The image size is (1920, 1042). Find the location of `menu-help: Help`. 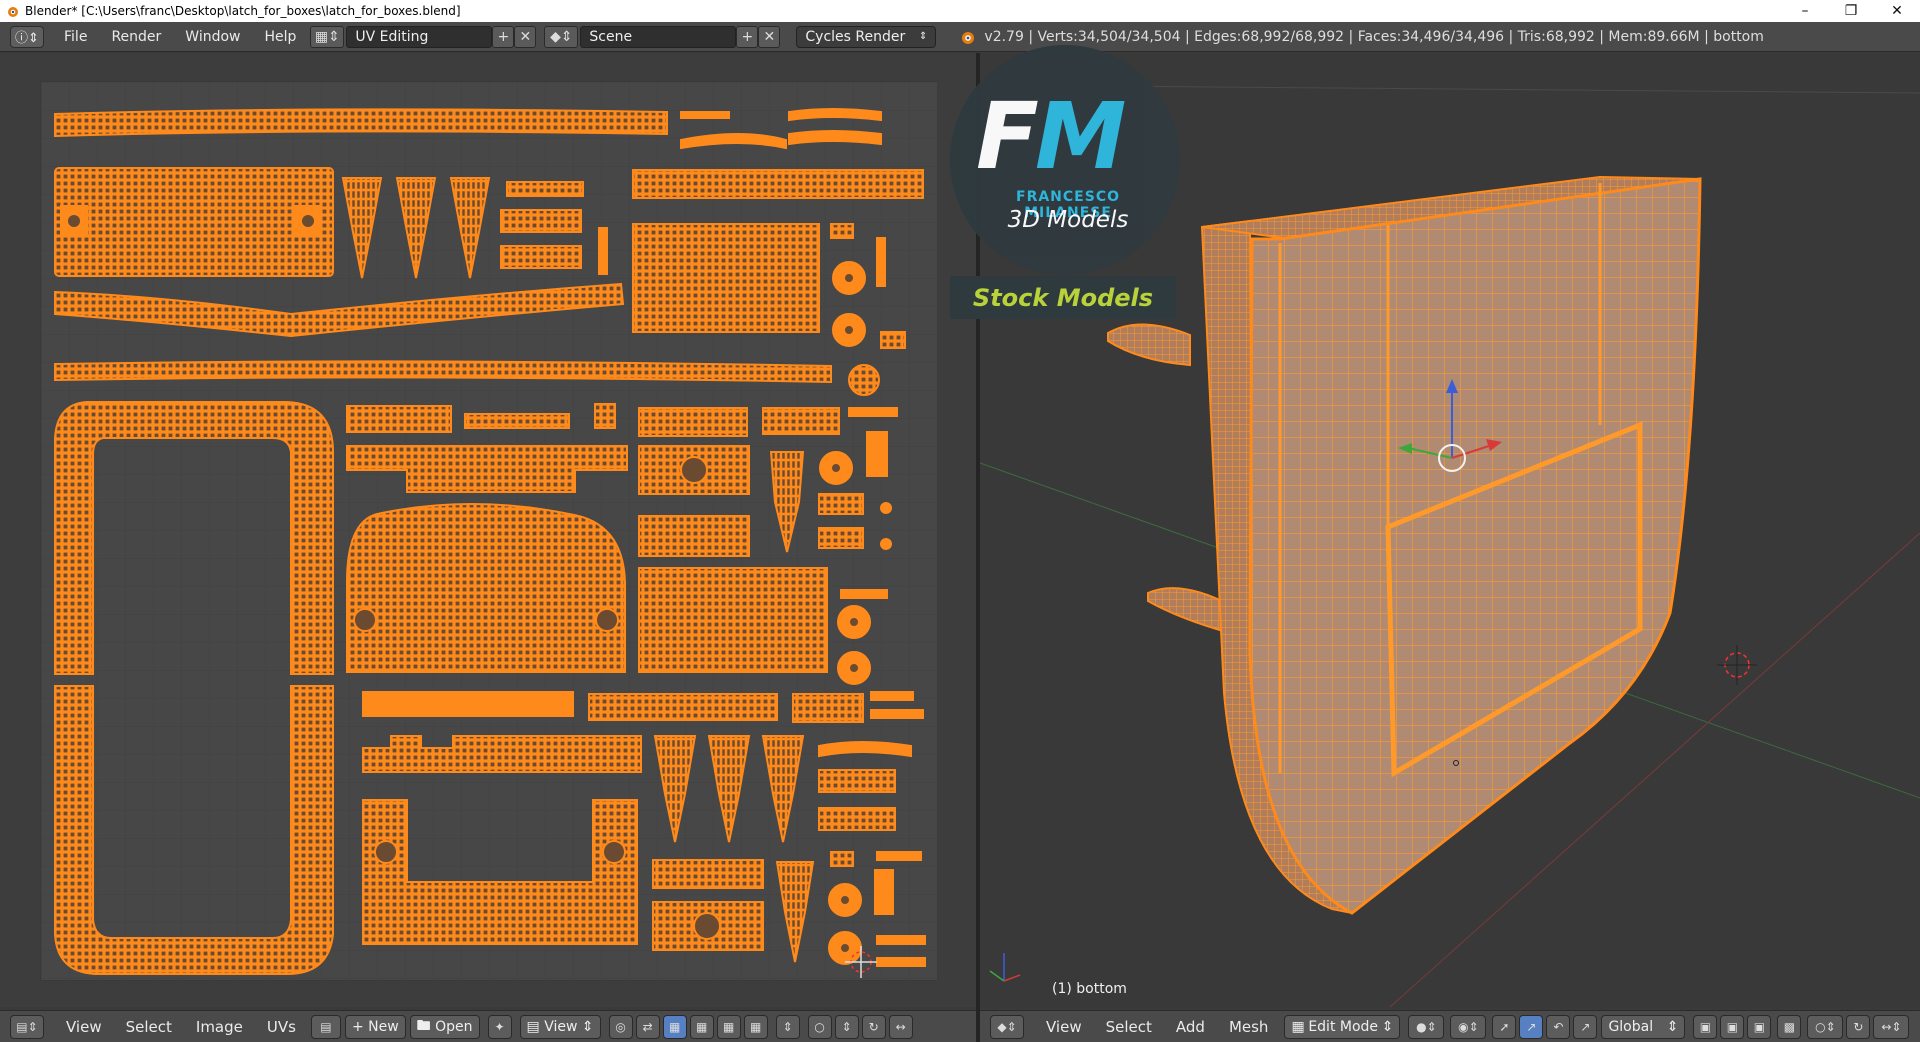

menu-help: Help is located at coordinates (280, 37).